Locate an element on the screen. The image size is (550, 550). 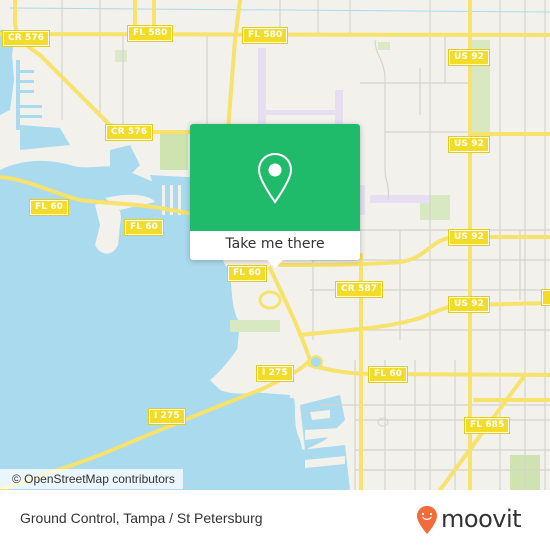
map-pin-icon is located at coordinates (275, 178).